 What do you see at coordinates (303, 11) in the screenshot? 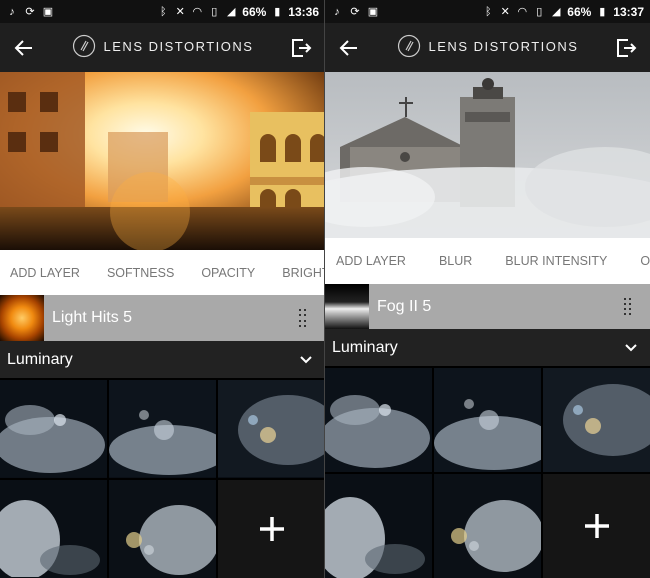
I see `clock: 13:36` at bounding box center [303, 11].